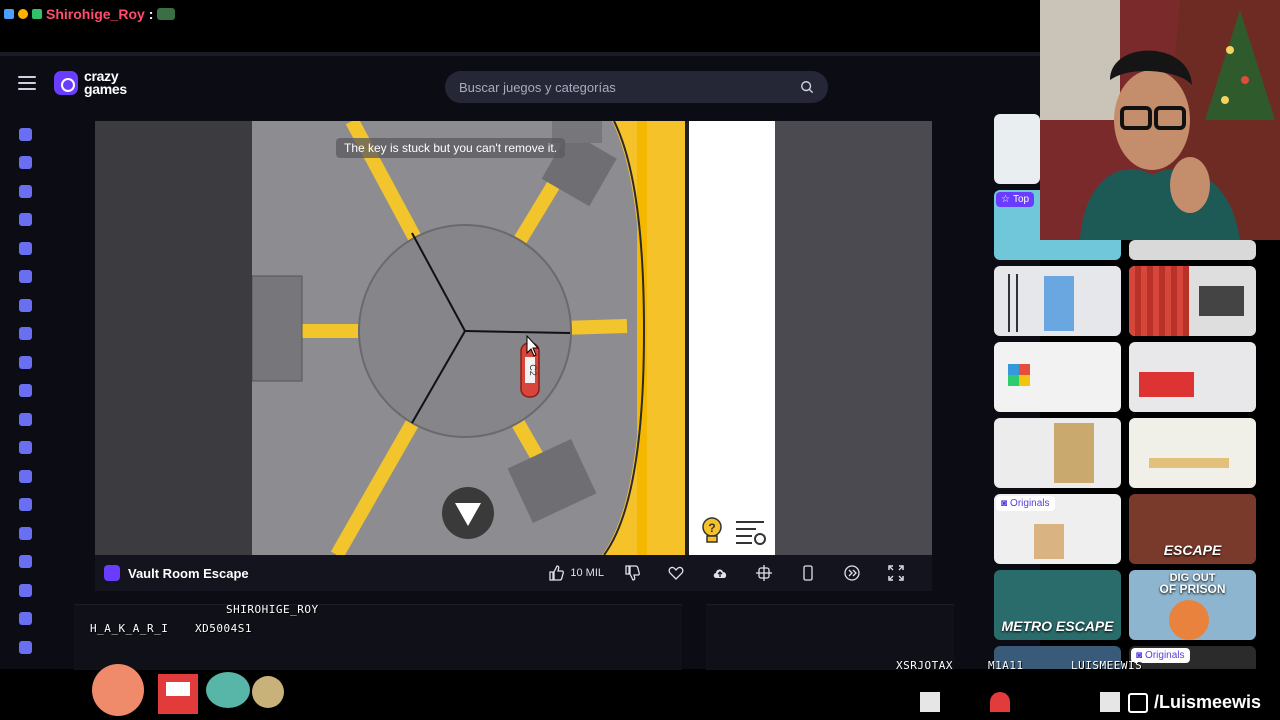  Describe the element at coordinates (1057, 626) in the screenshot. I see `thumb-title: METRO ESCAPE` at that location.